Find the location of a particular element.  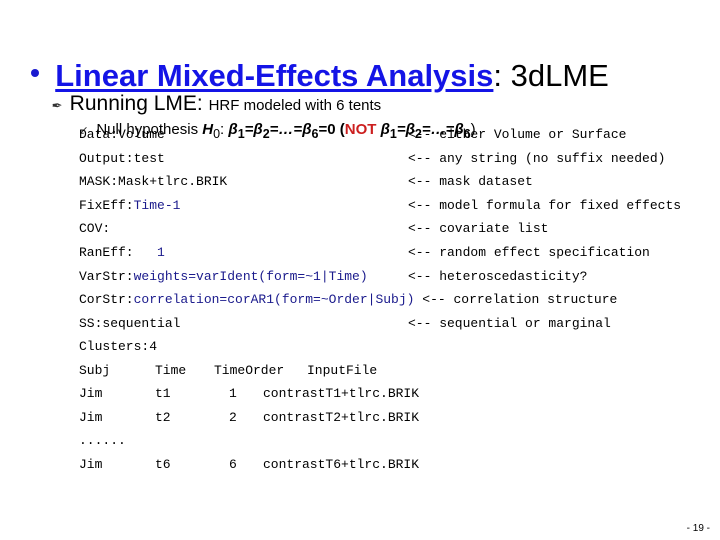

title-suffix: : 3dLME is located at coordinates (551, 75).